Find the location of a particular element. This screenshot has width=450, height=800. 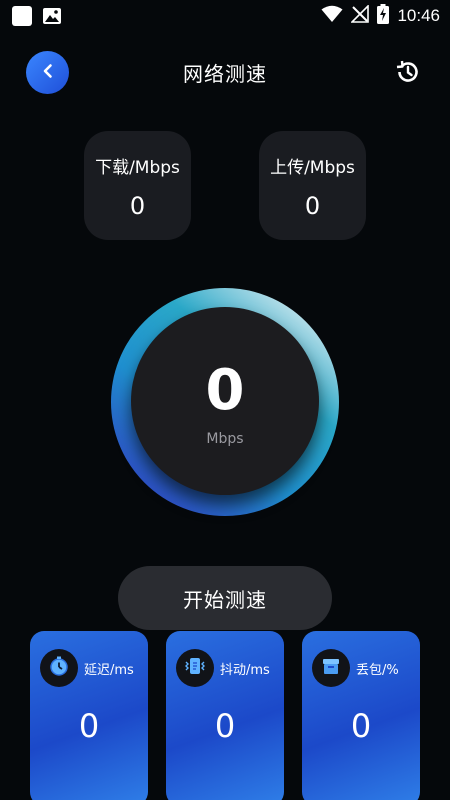

gauge-unit: Mbps is located at coordinates (225, 439).